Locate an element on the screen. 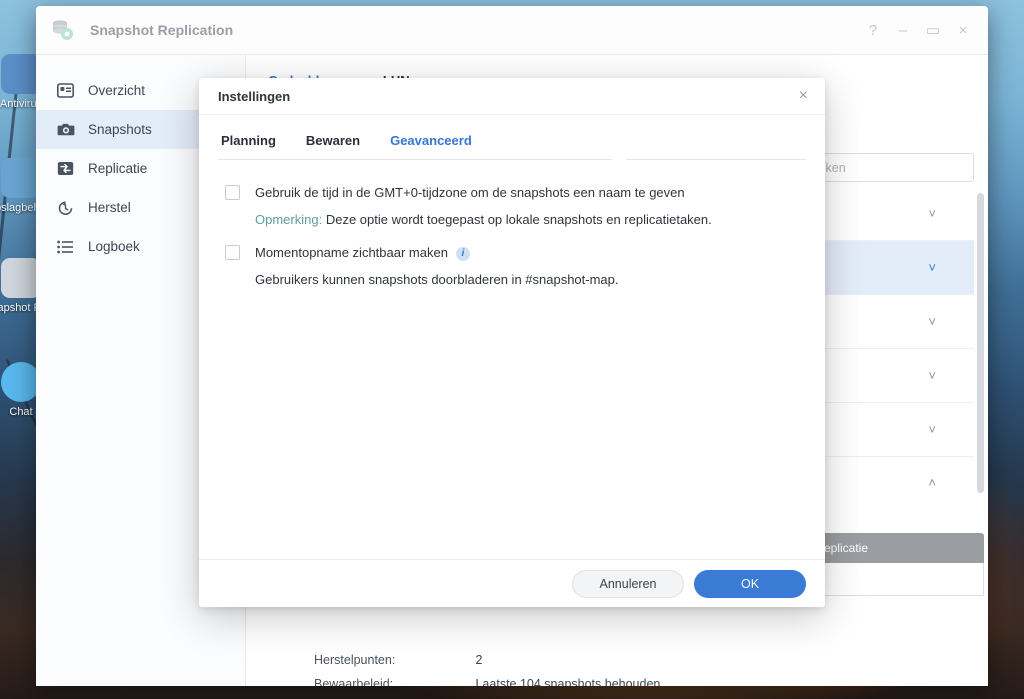 Image resolution: width=1024 pixels, height=699 pixels. tab-geavanceerd: Geavanceerd is located at coordinates (431, 146).